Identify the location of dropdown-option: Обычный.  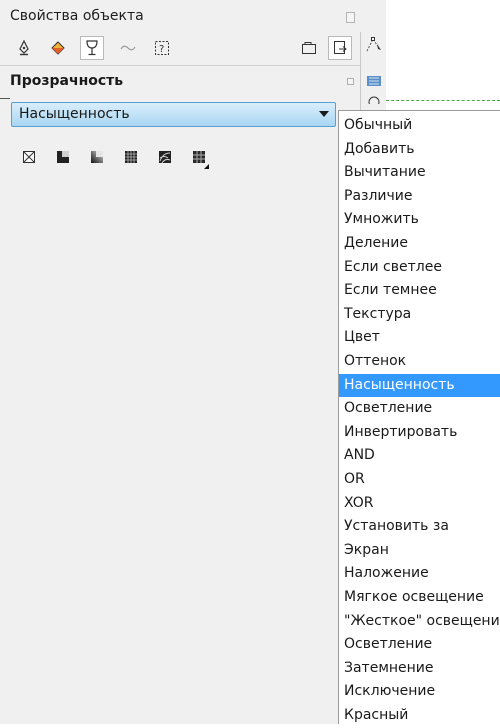
(419, 126).